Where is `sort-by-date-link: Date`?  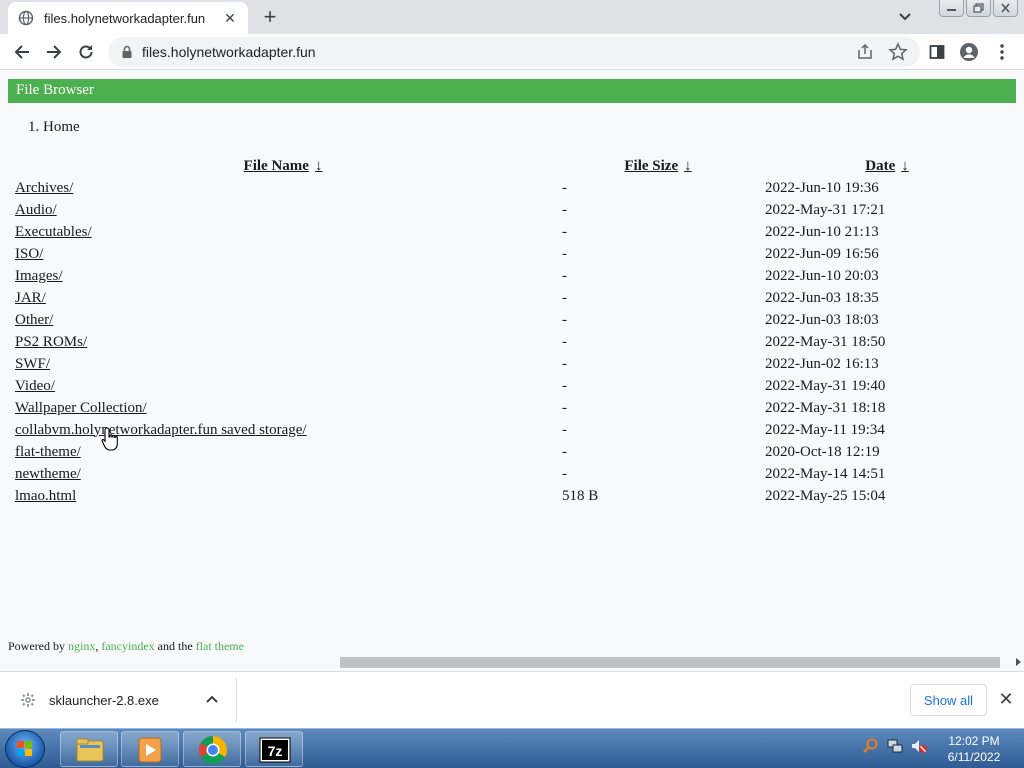
sort-by-date-link: Date is located at coordinates (880, 166).